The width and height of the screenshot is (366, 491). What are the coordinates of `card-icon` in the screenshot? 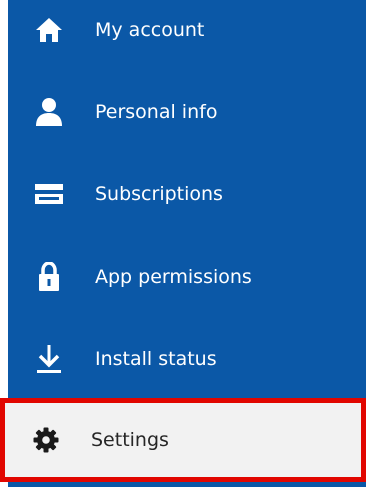 It's located at (49, 194).